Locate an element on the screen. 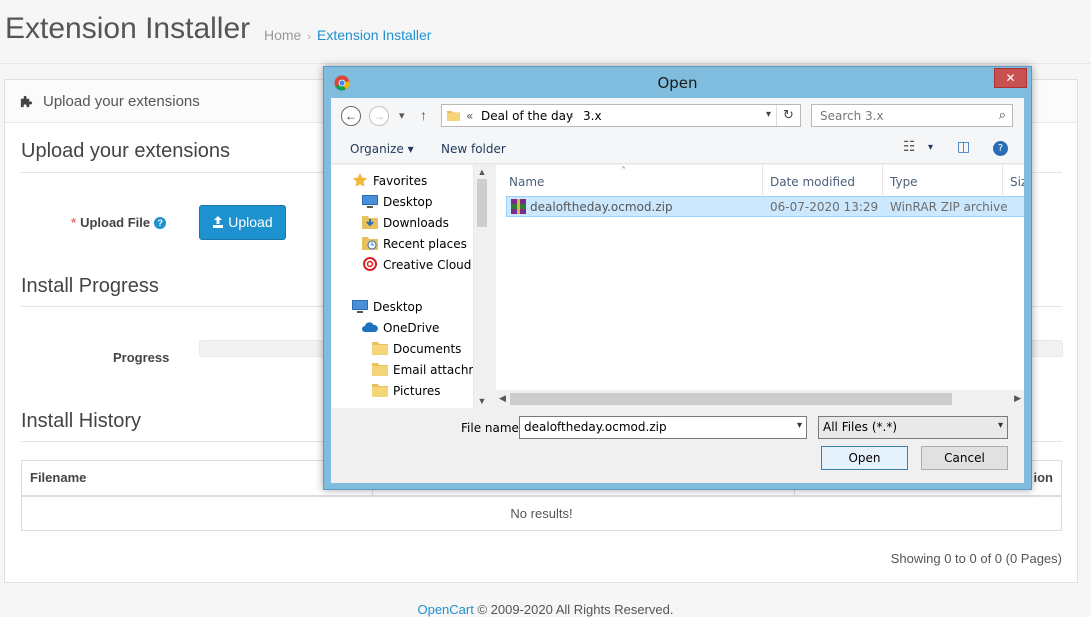 This screenshot has height=617, width=1091. install-history-title: Install History is located at coordinates (81, 421).